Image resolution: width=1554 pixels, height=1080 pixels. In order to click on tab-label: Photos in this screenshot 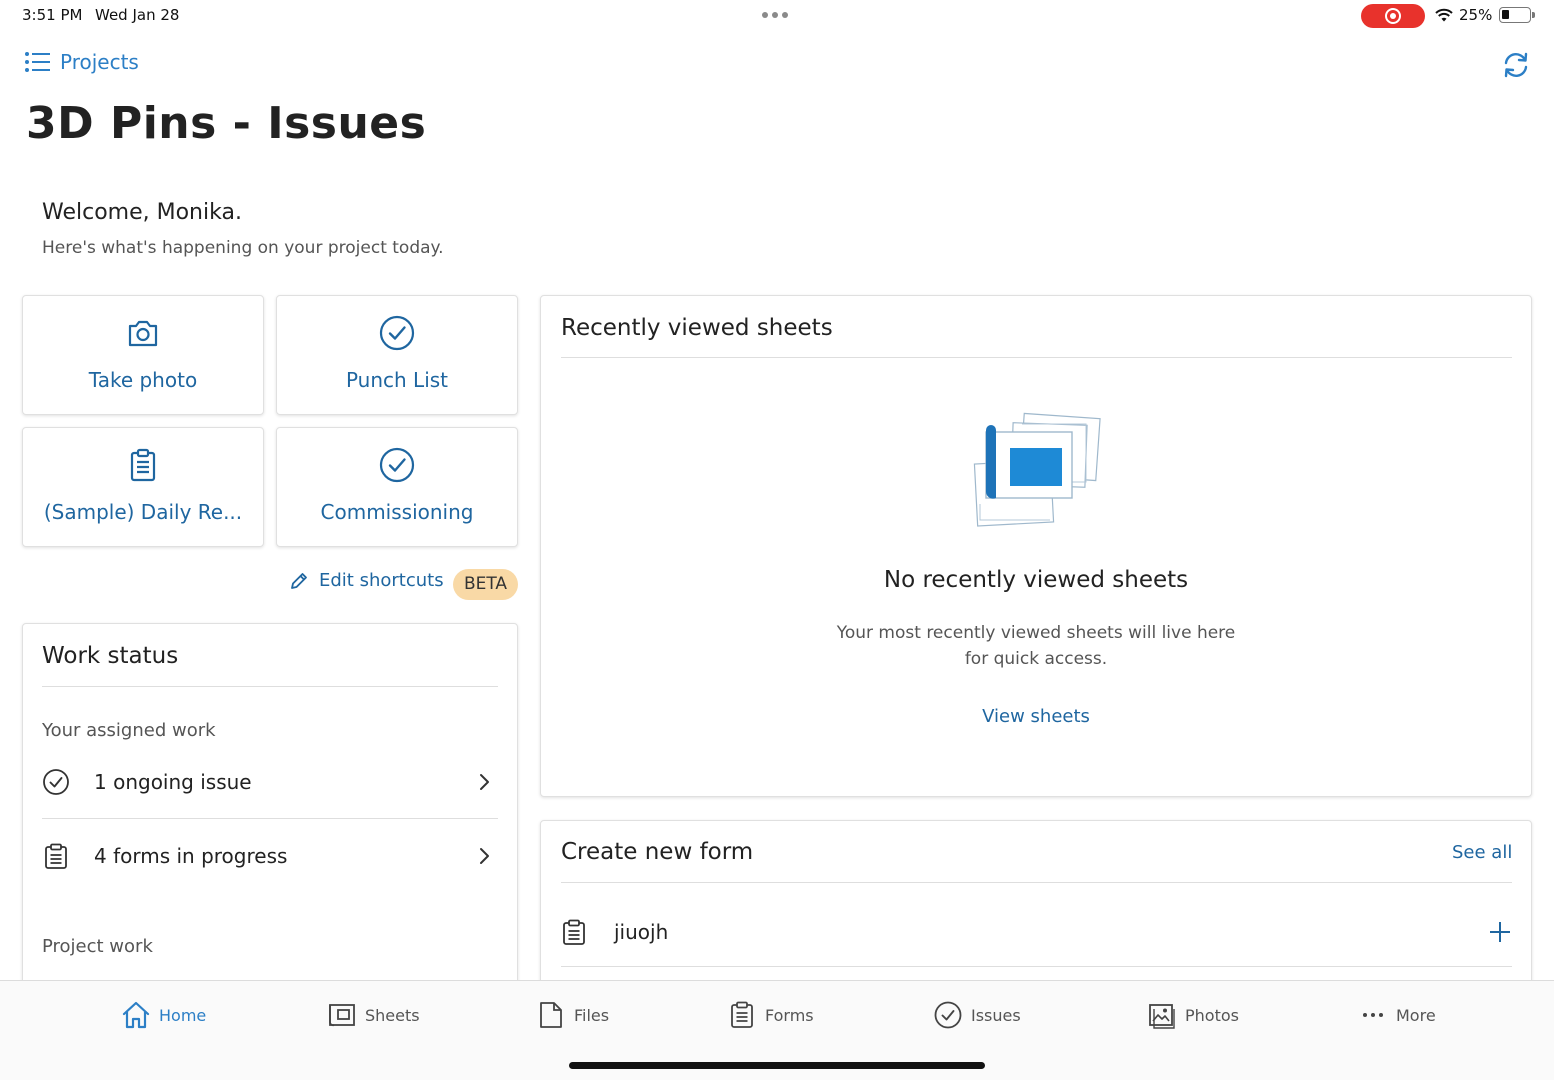, I will do `click(1212, 1015)`.